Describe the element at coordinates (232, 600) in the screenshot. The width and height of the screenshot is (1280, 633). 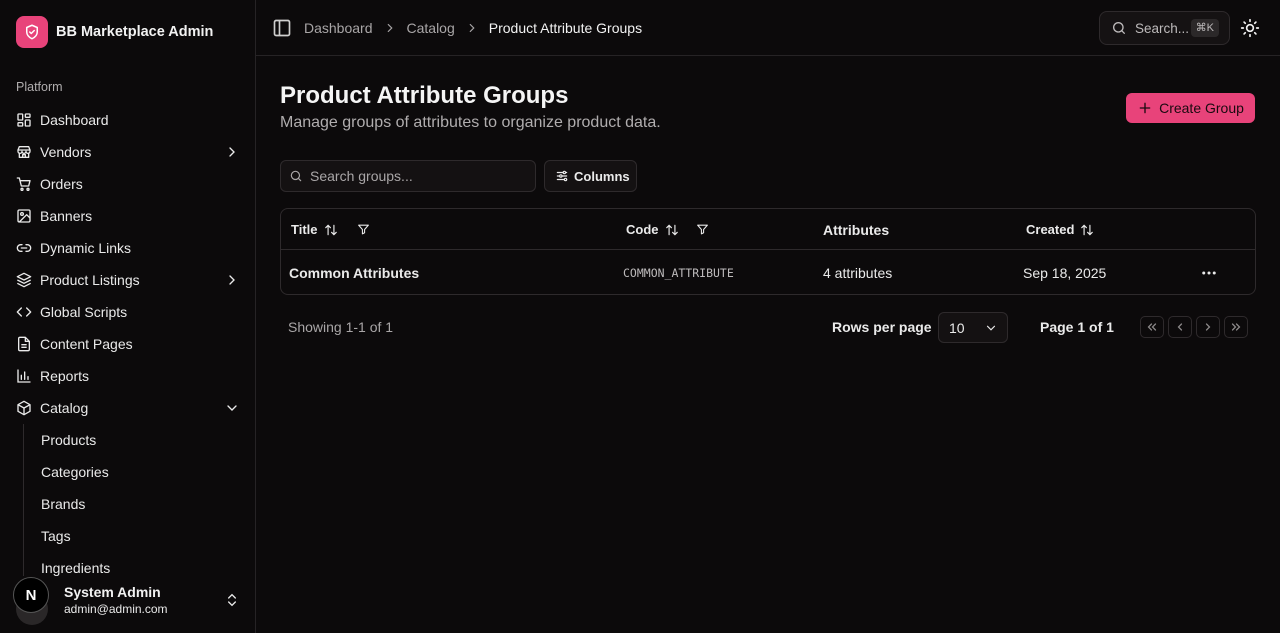
I see `chevrons-up-down-icon` at that location.